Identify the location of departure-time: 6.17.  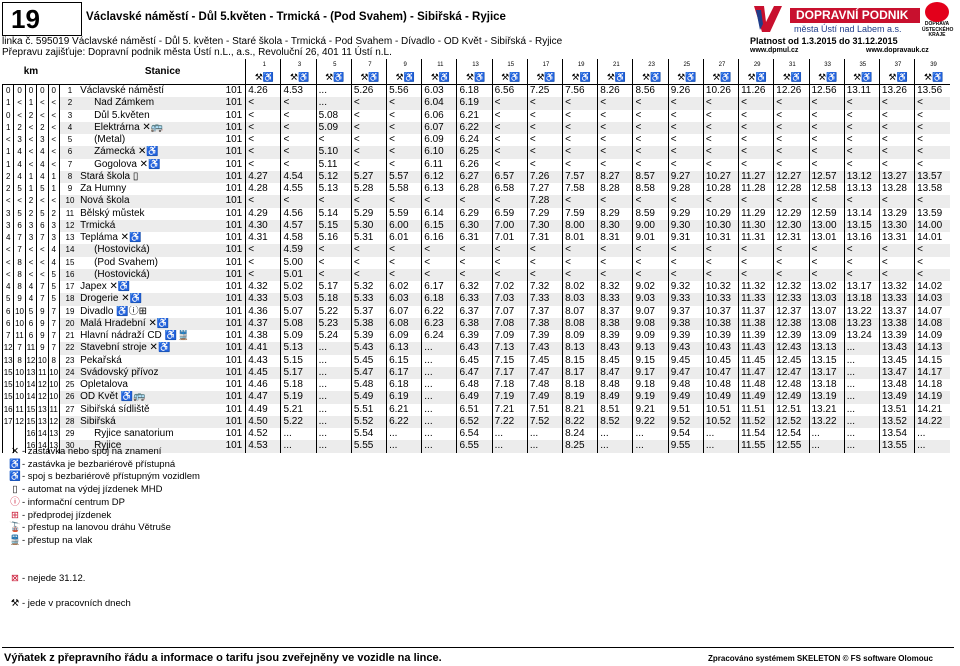
(404, 372).